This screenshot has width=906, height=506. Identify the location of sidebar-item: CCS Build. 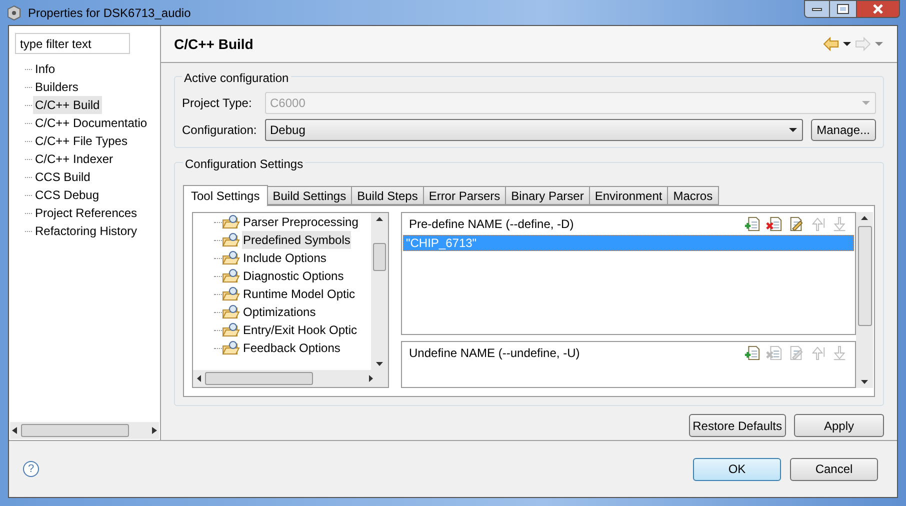
(62, 177).